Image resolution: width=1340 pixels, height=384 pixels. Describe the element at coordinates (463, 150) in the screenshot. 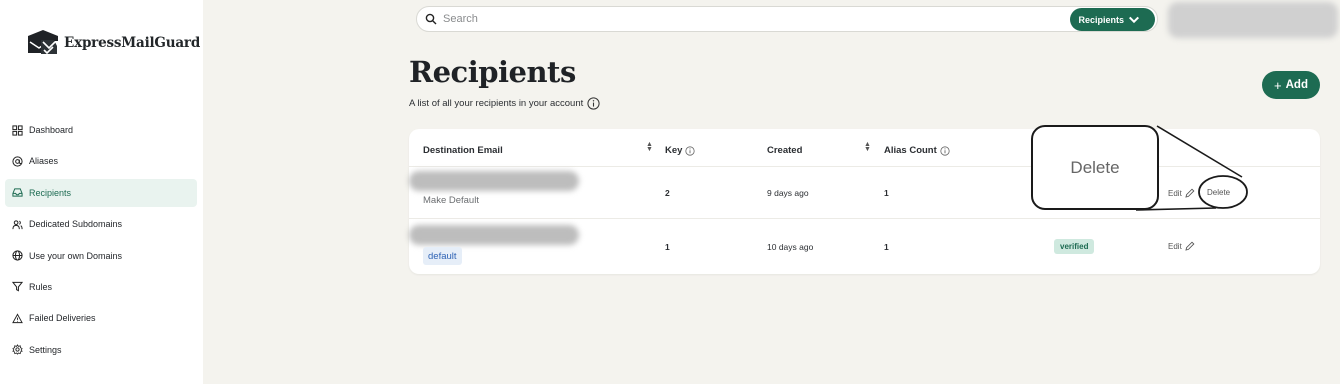

I see `column-header-destination-email: Destination Email` at that location.